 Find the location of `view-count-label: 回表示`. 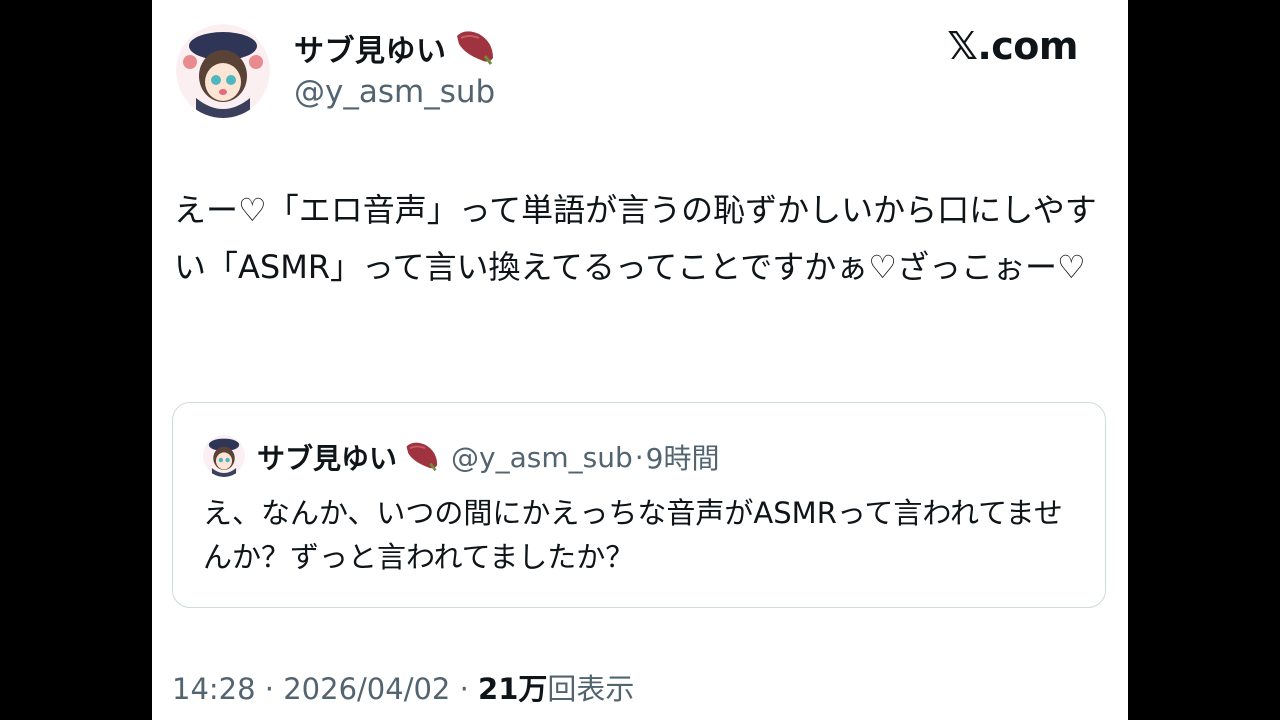

view-count-label: 回表示 is located at coordinates (591, 689).